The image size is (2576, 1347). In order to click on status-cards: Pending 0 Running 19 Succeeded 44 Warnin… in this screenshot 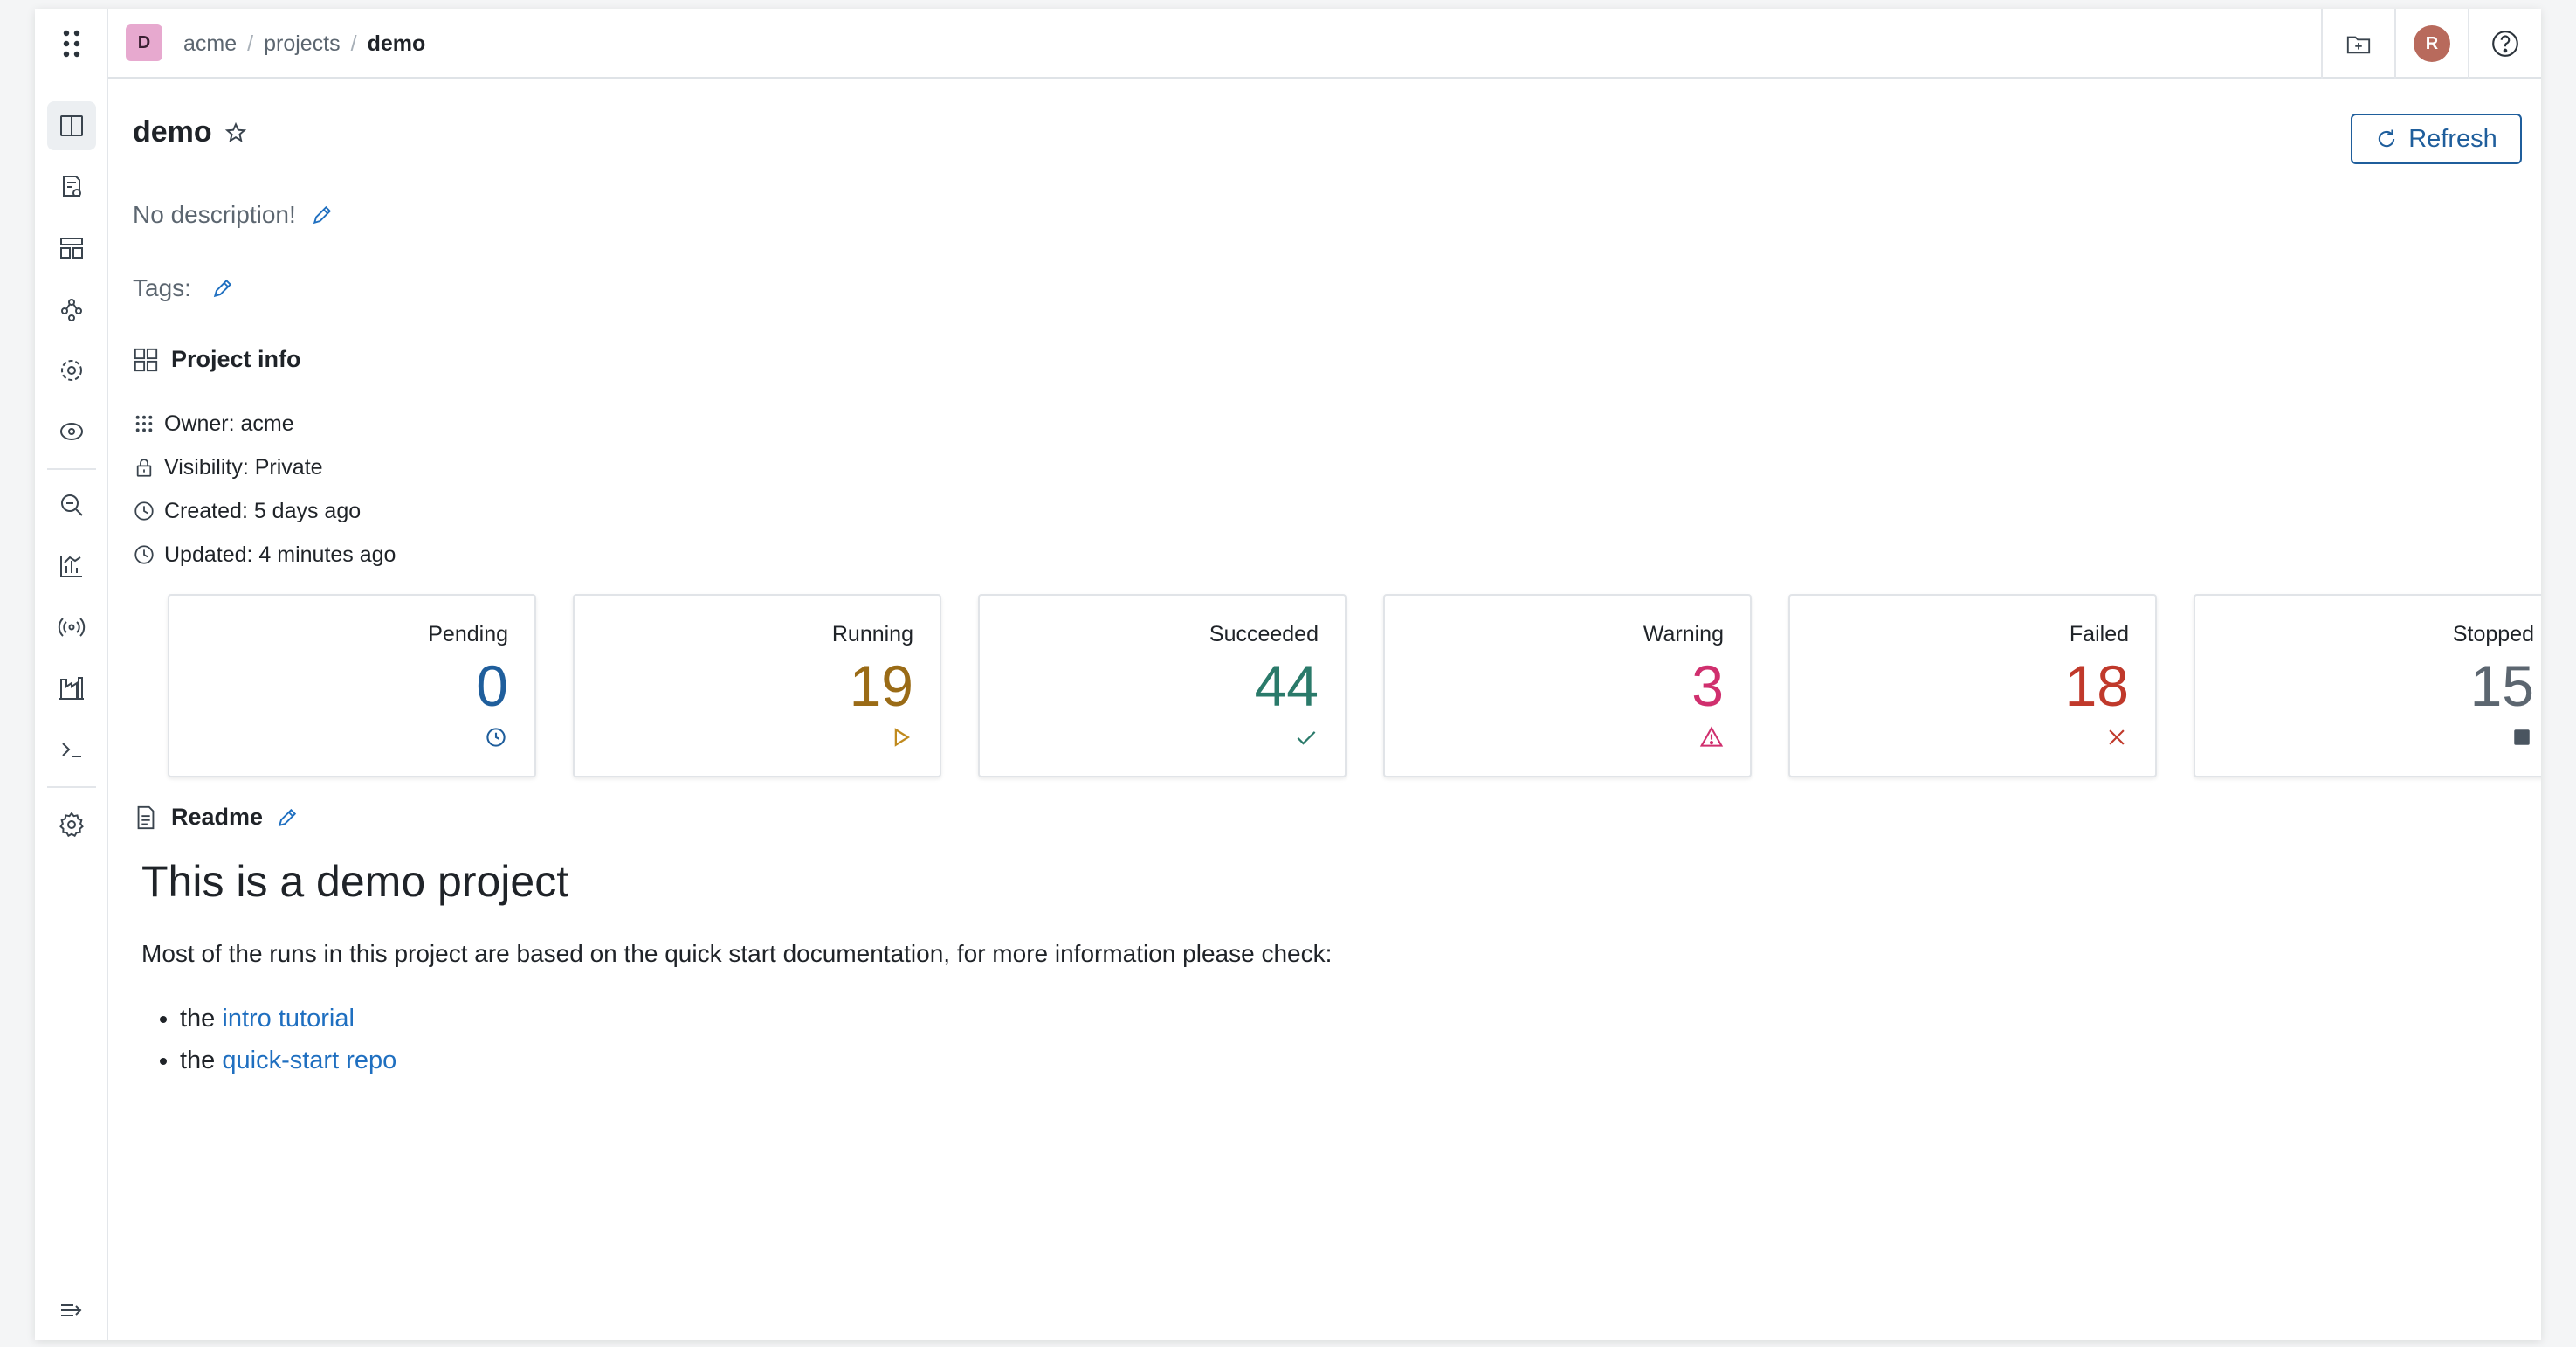, I will do `click(1354, 686)`.